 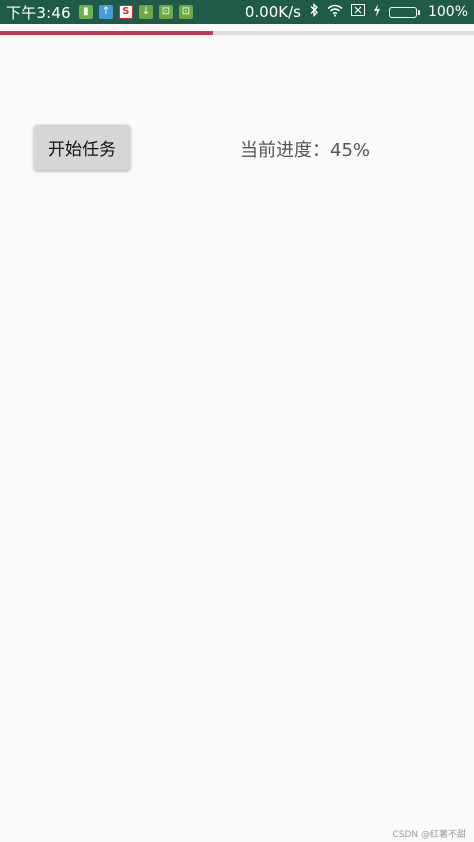 What do you see at coordinates (314, 11) in the screenshot?
I see `bluetooth-icon` at bounding box center [314, 11].